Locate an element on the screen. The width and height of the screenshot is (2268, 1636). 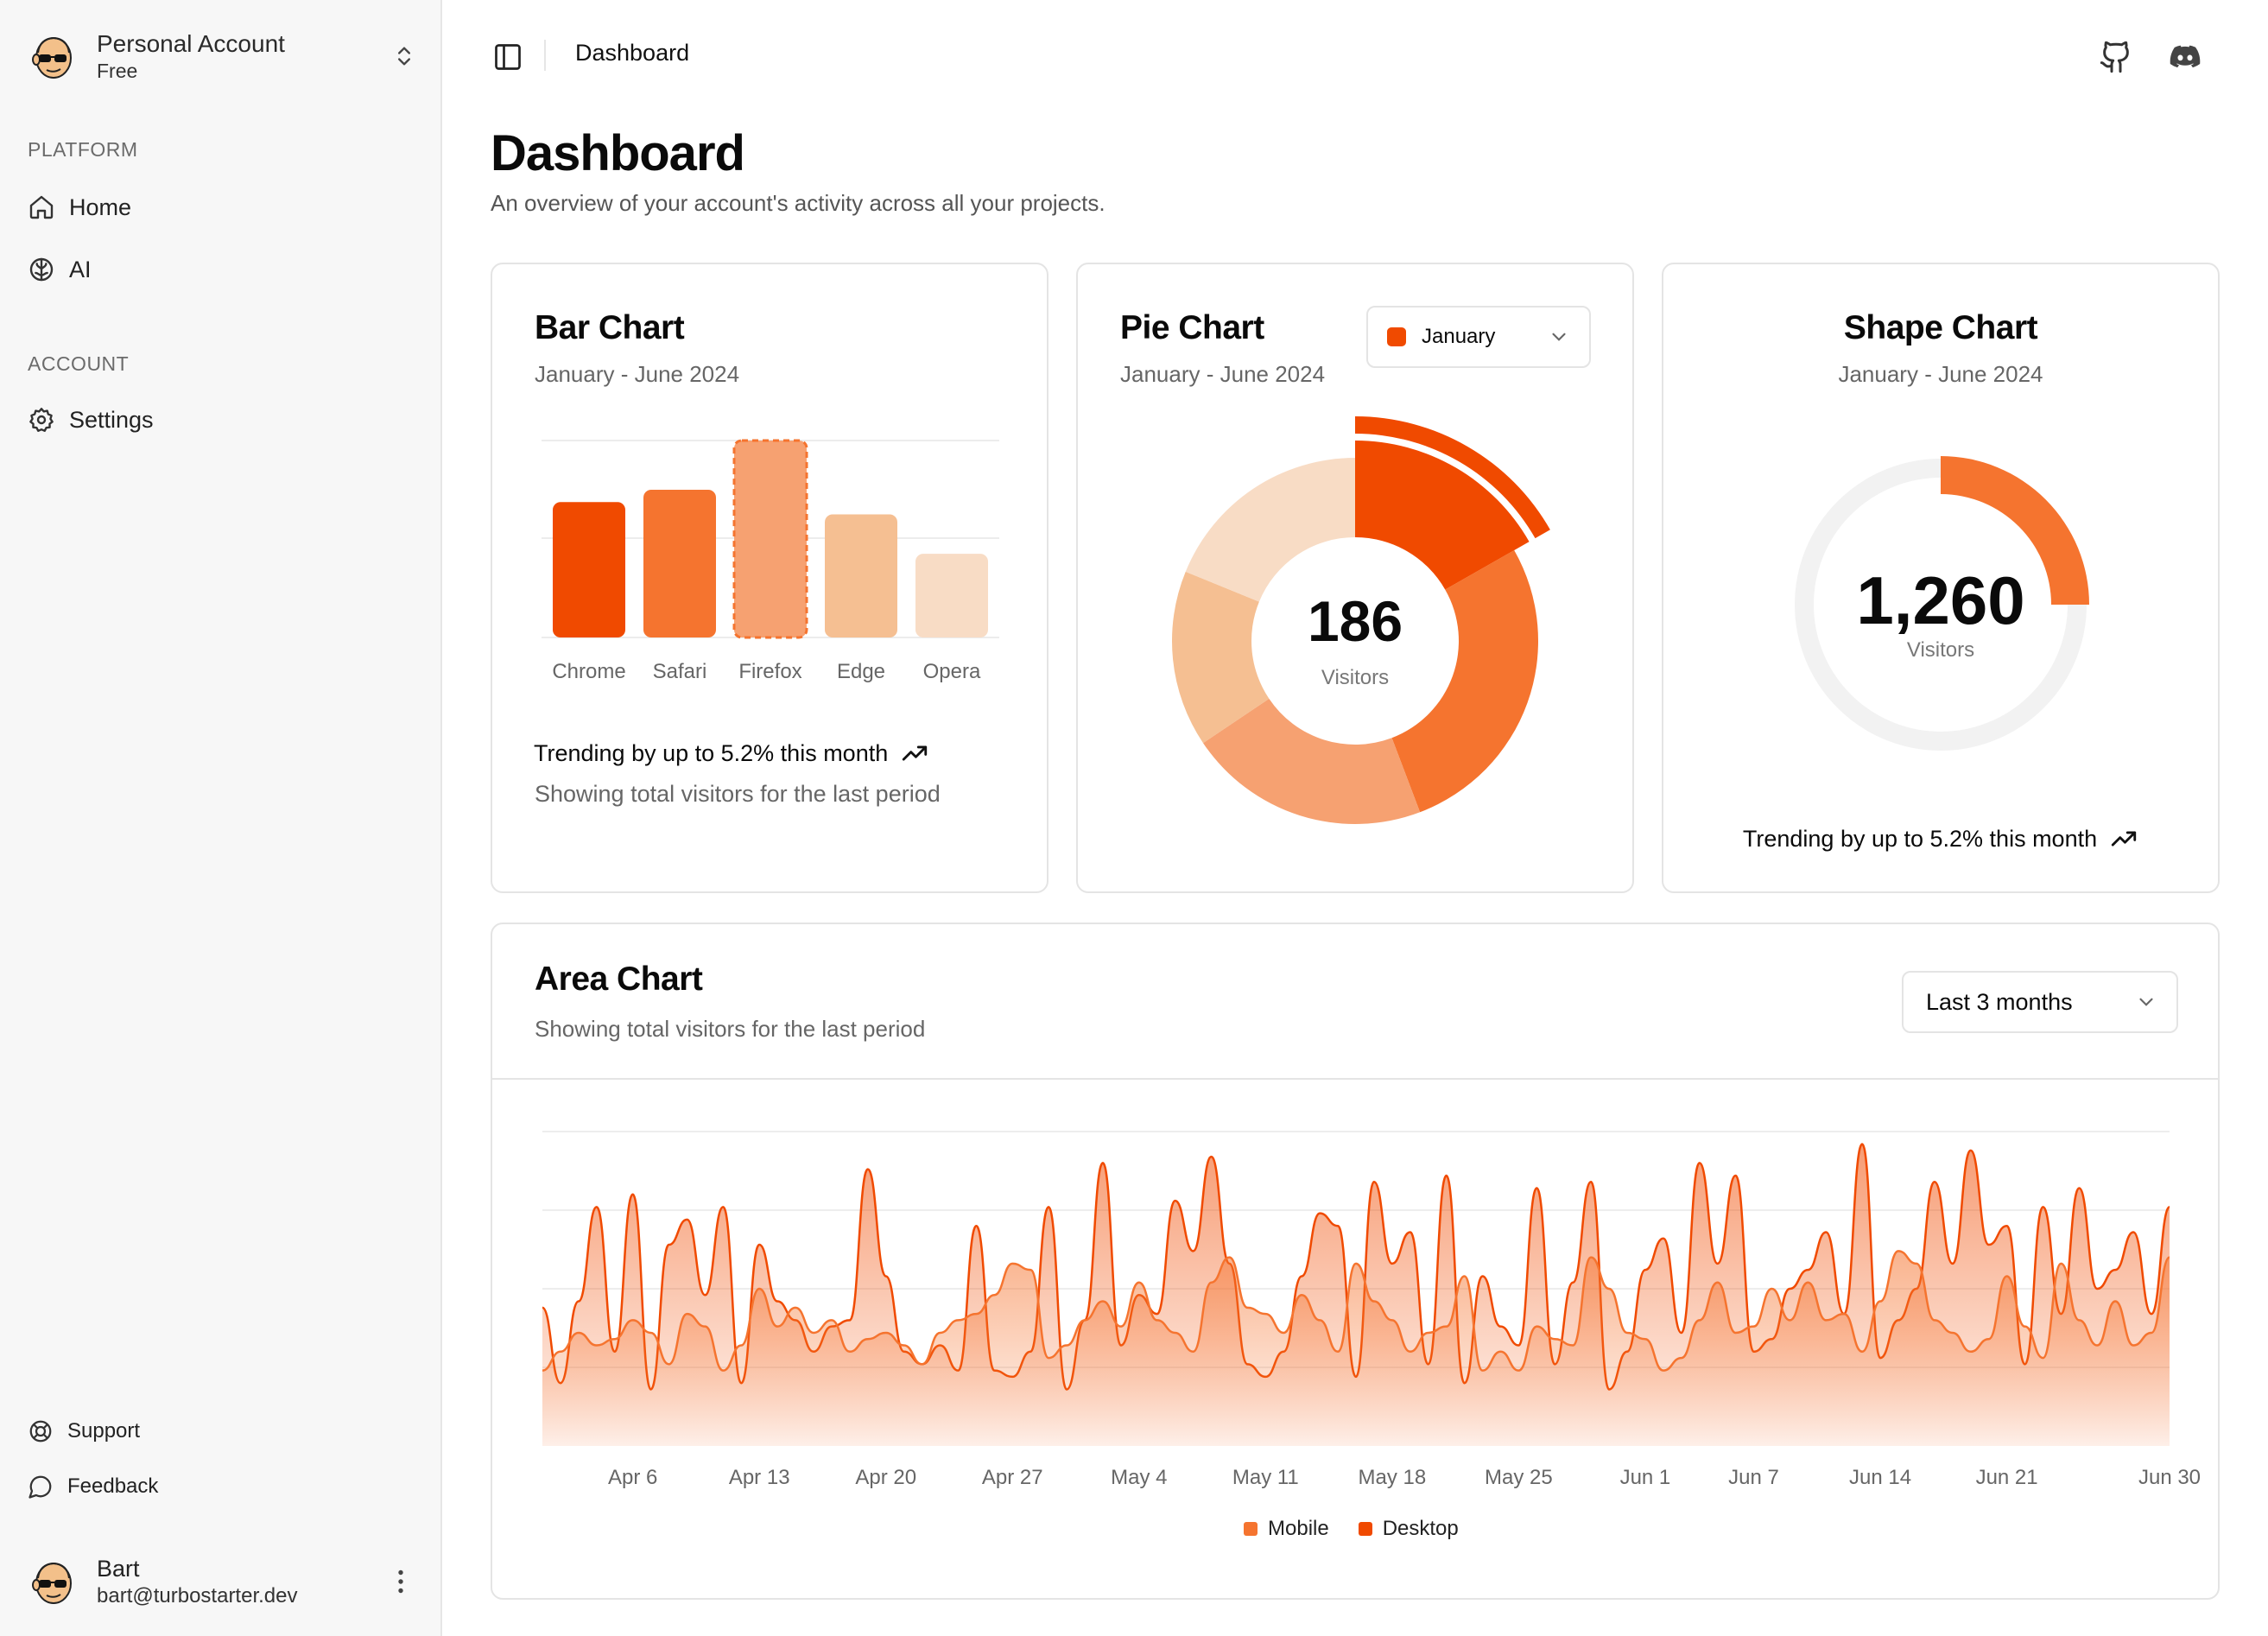
account-info: Personal Account Free is located at coordinates (244, 56).